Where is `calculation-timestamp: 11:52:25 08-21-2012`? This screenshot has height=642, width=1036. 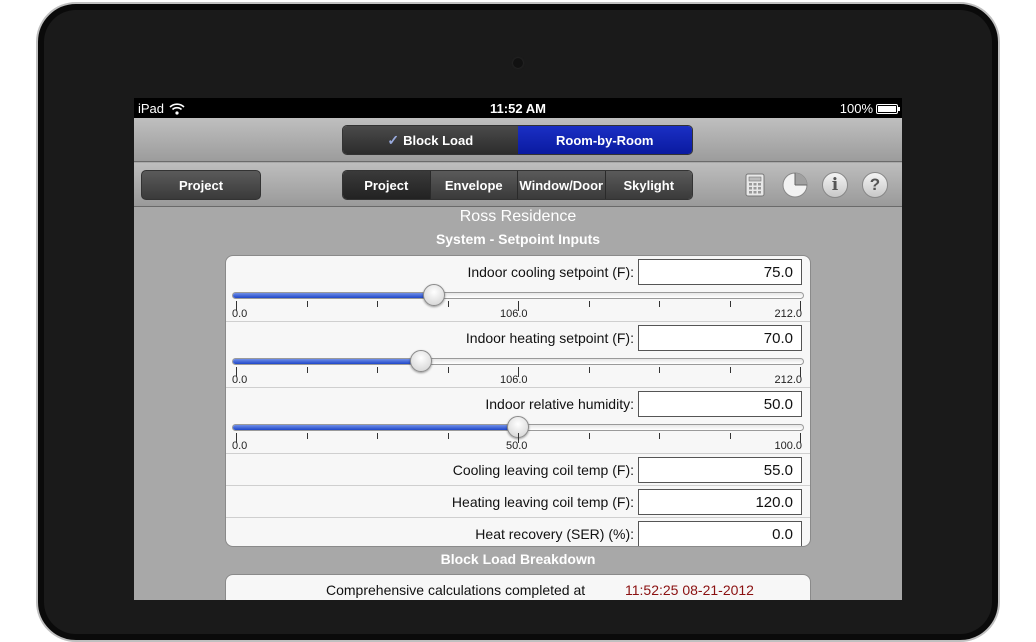 calculation-timestamp: 11:52:25 08-21-2012 is located at coordinates (689, 590).